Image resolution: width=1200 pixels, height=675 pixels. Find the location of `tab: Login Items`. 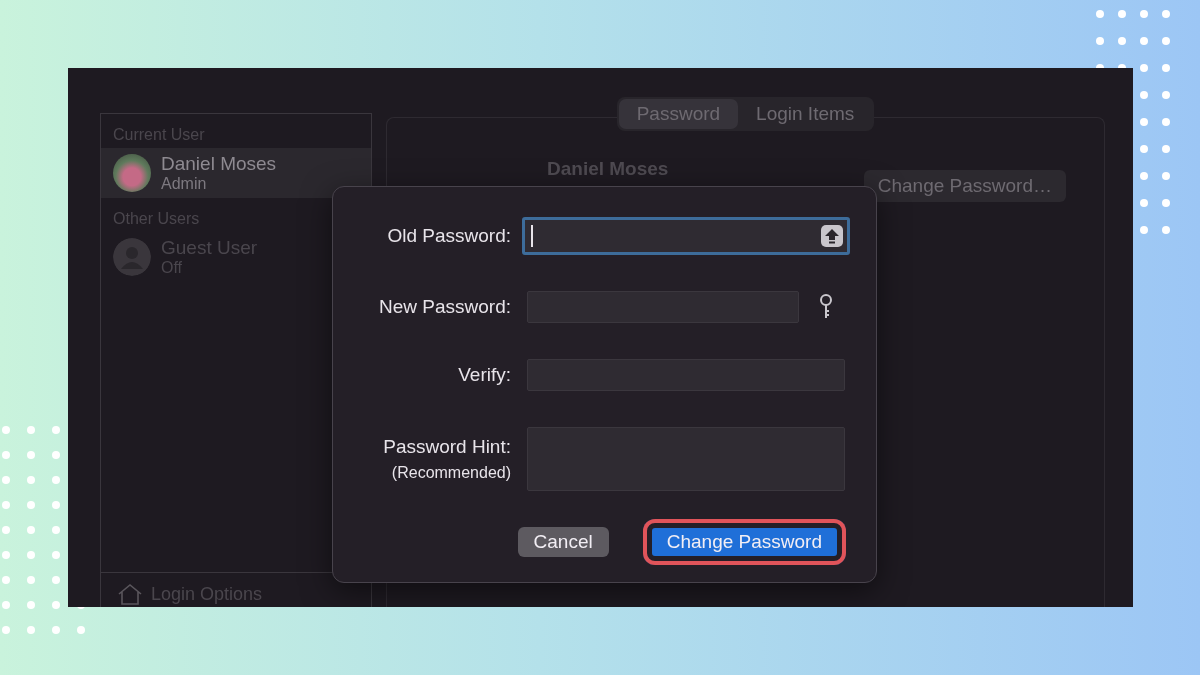

tab: Login Items is located at coordinates (805, 114).